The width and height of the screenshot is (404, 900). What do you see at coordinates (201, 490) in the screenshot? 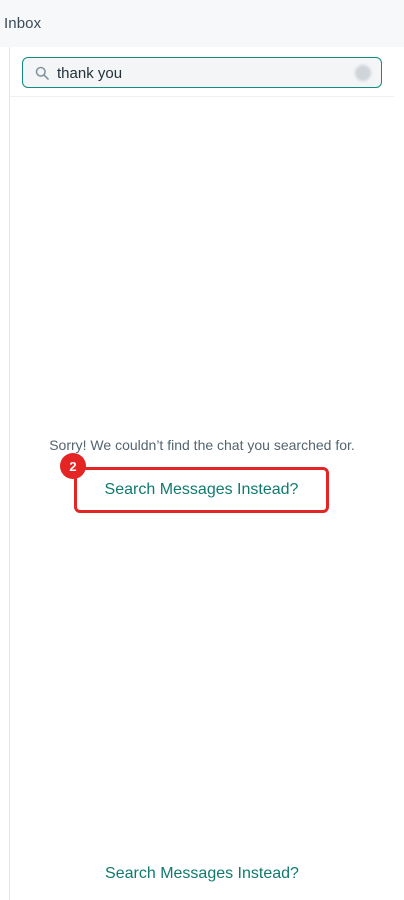
I see `search-messages-instead-link: Search Messages Instead?` at bounding box center [201, 490].